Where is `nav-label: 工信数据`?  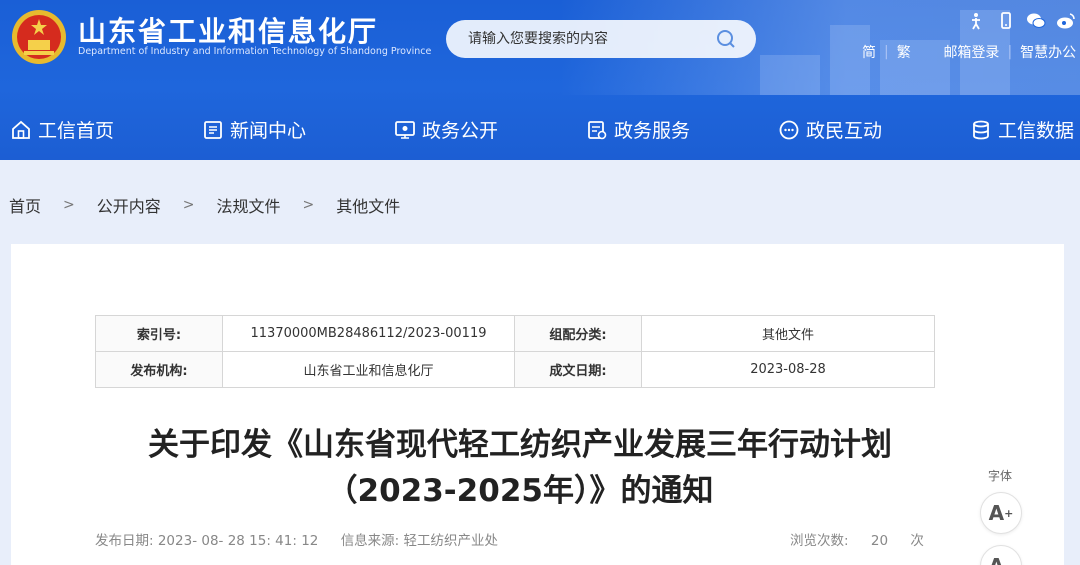 nav-label: 工信数据 is located at coordinates (1036, 131).